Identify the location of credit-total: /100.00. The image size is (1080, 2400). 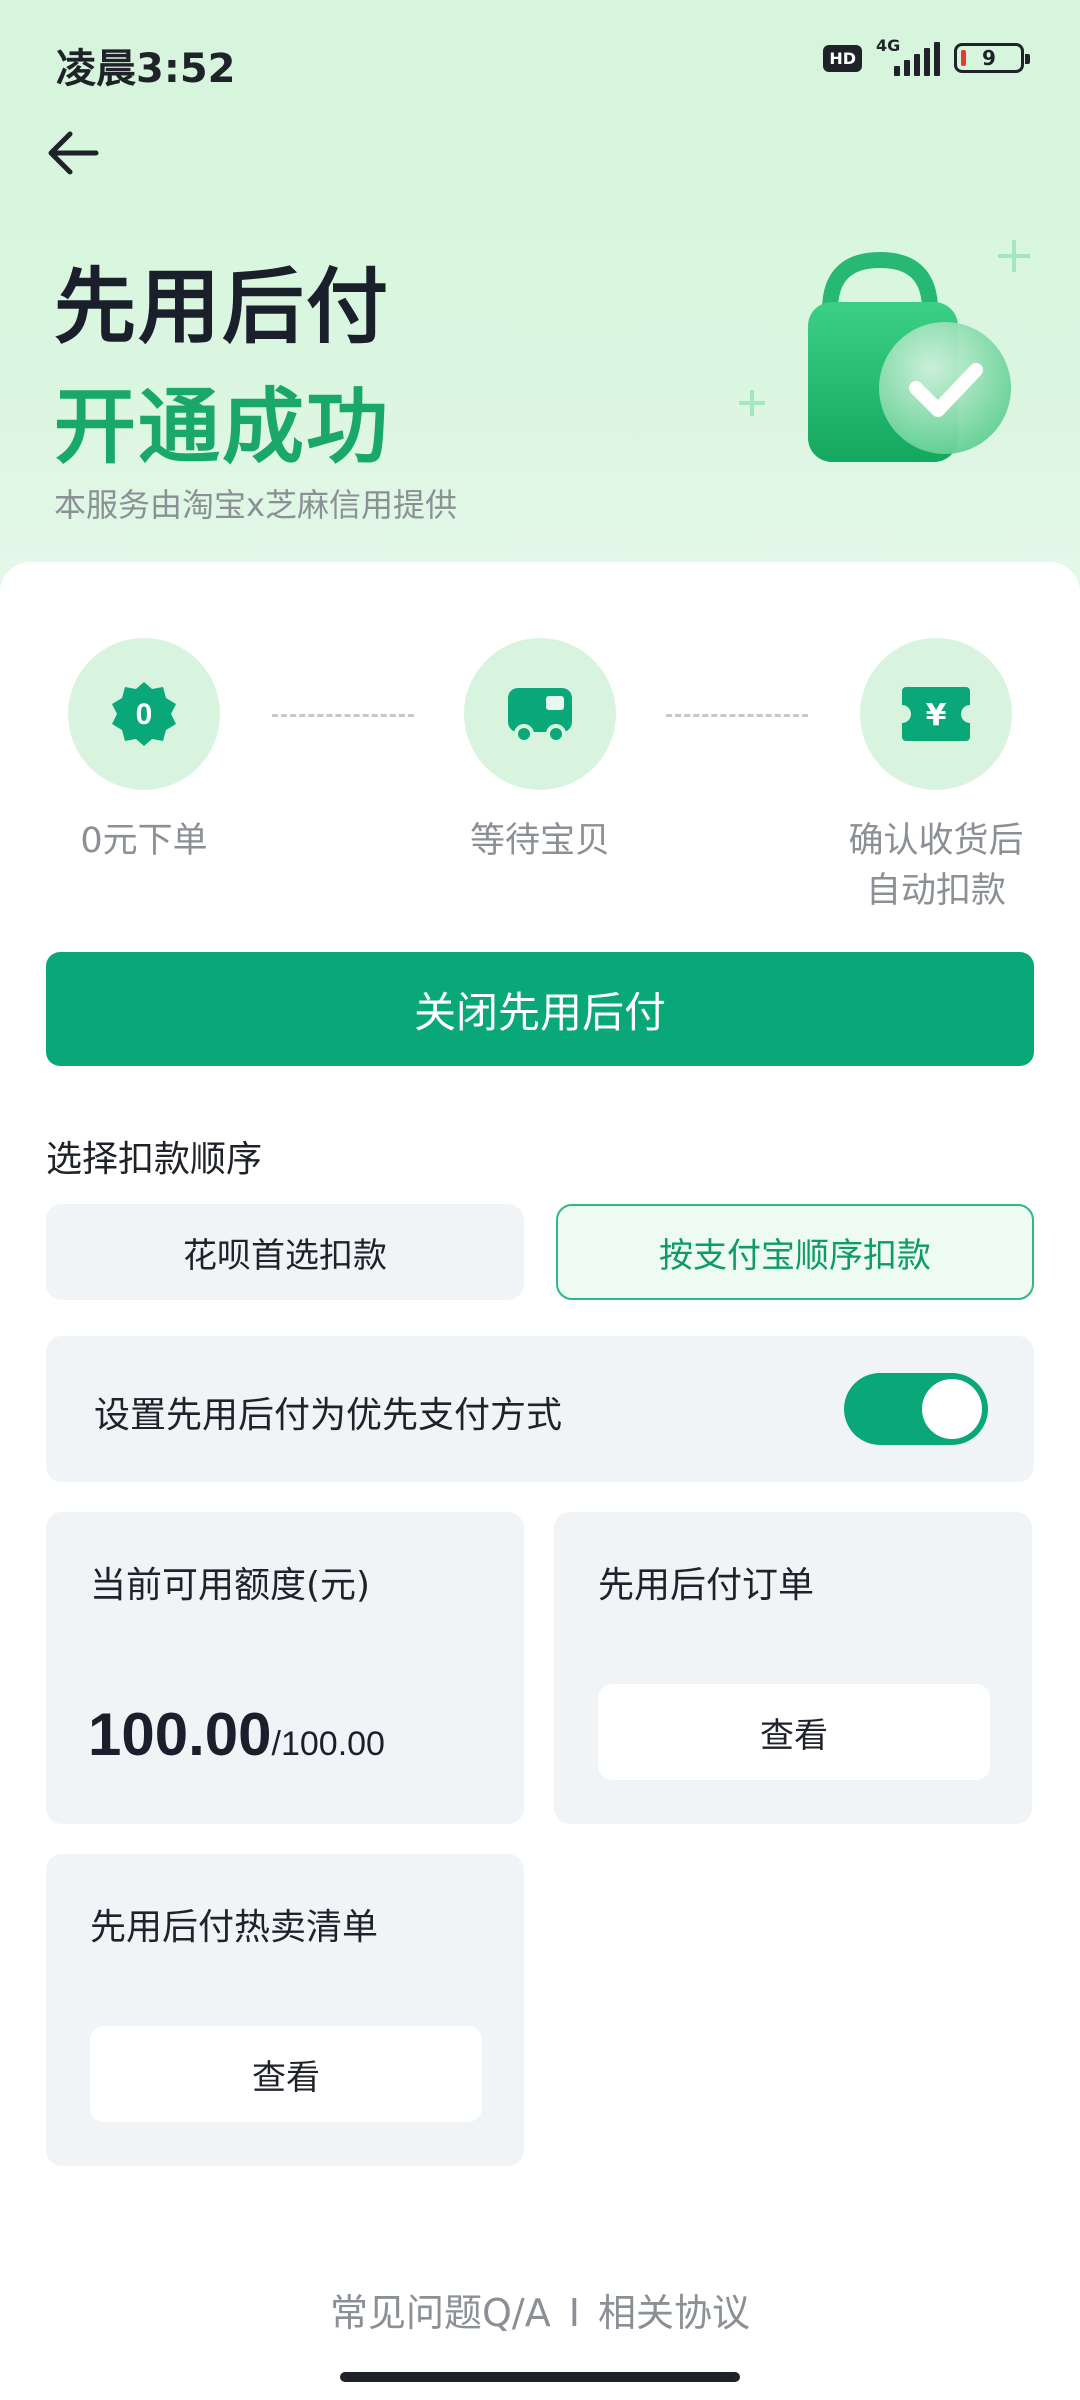
(328, 1744).